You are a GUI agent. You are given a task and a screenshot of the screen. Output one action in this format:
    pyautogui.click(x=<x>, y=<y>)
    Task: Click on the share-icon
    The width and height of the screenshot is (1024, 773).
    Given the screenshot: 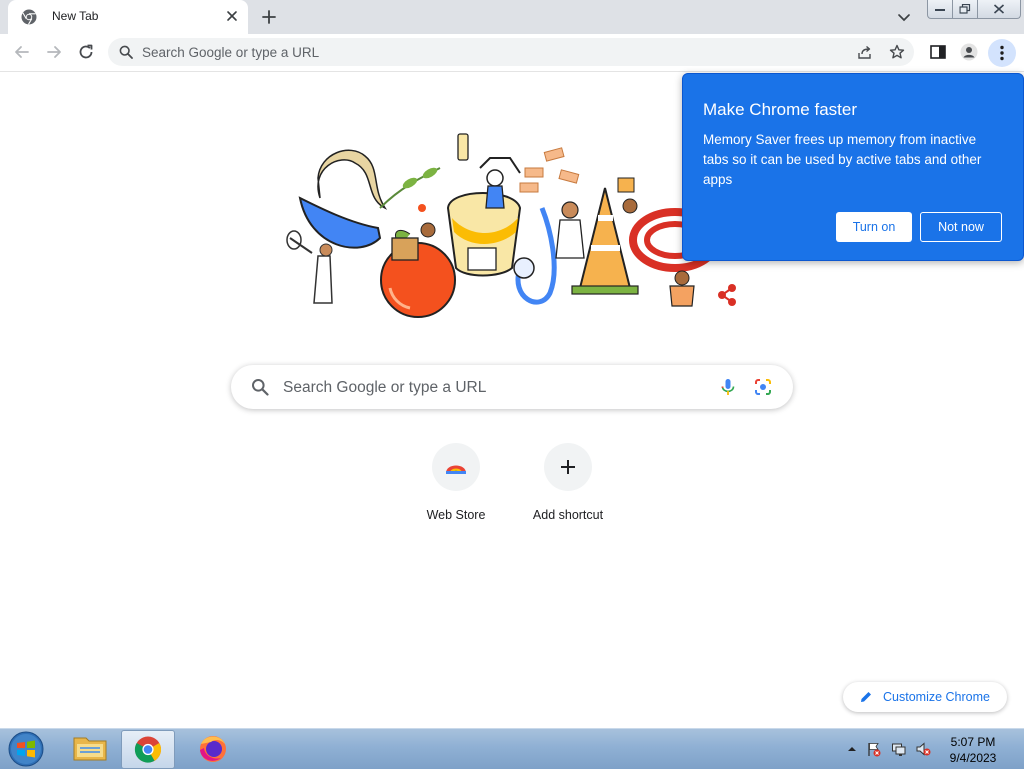 What is the action you would take?
    pyautogui.click(x=865, y=52)
    